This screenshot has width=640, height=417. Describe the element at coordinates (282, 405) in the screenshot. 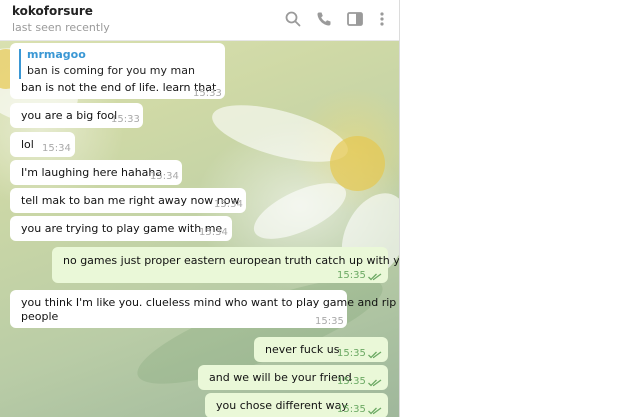

I see `message-text: you chose different way` at that location.